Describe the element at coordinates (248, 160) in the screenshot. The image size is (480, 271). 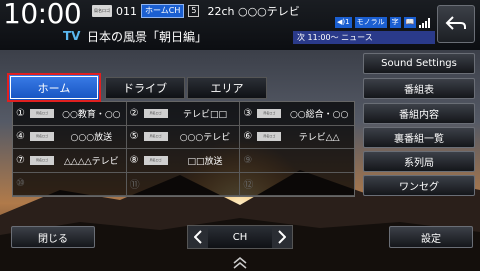
I see `preset-number: ⑨` at that location.